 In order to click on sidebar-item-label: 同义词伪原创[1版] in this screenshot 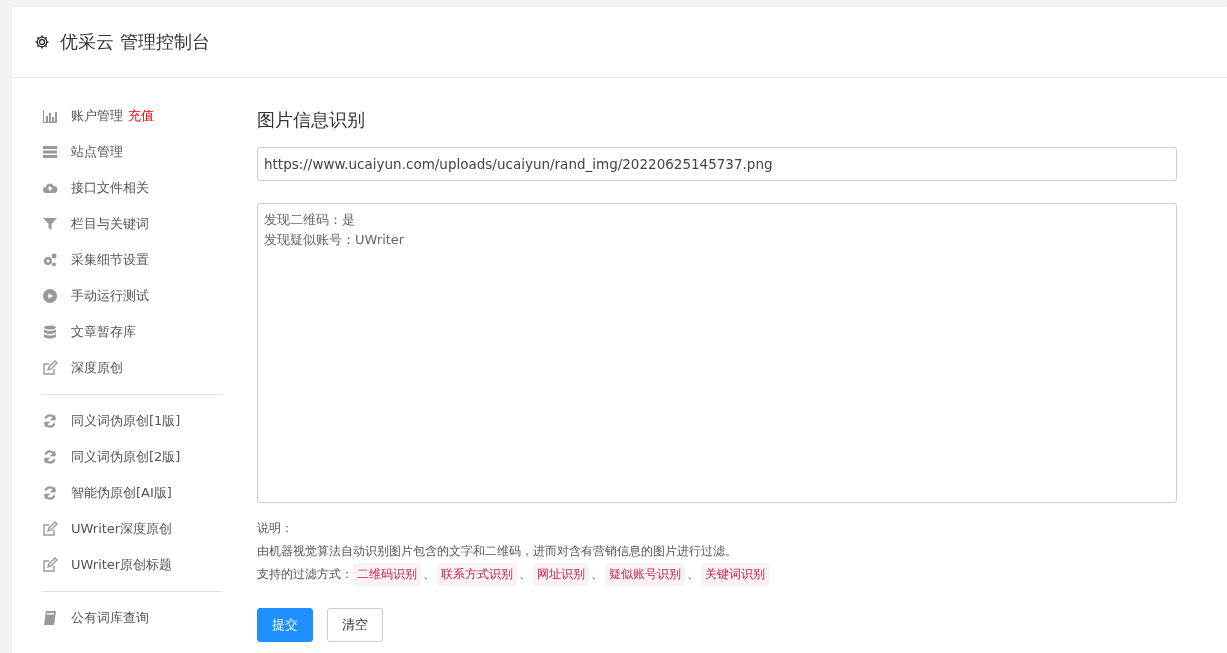, I will do `click(126, 421)`.